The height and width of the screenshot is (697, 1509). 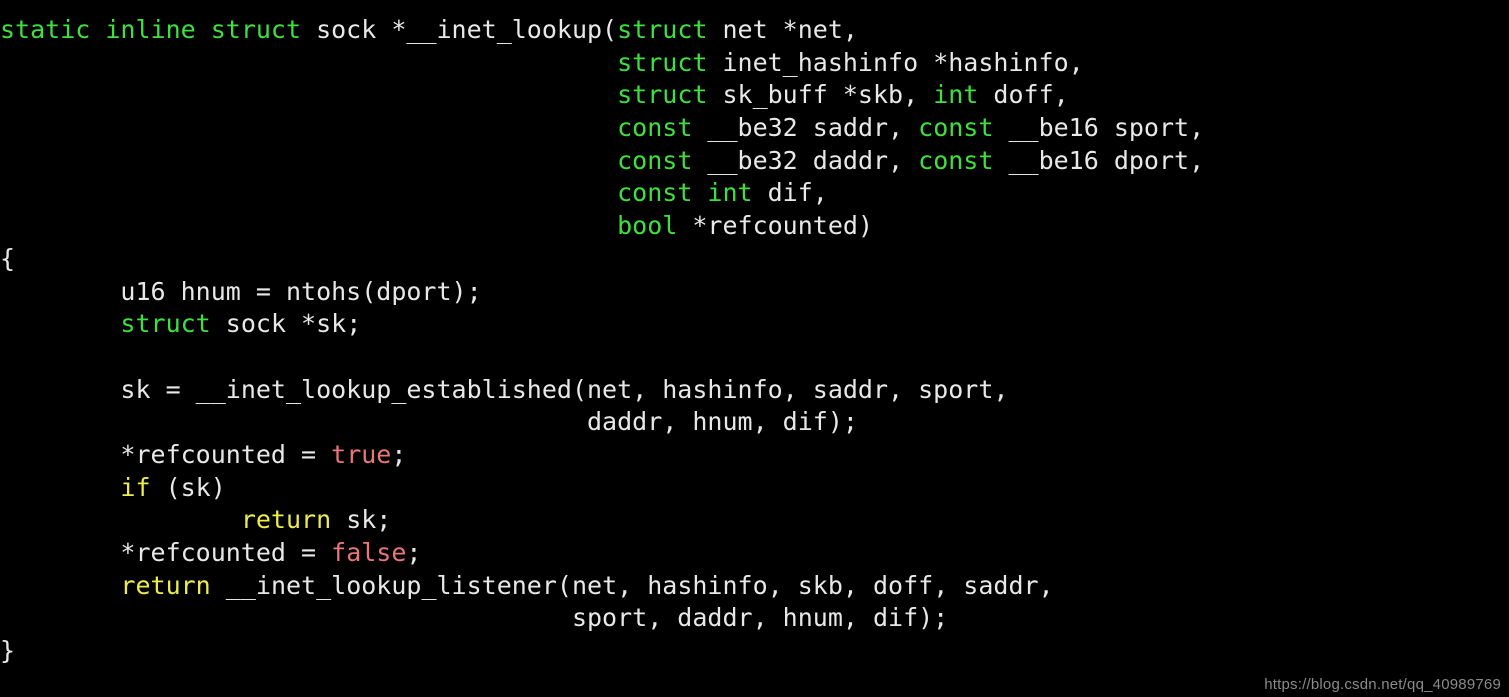 What do you see at coordinates (241, 291) in the screenshot?
I see `code-token-plain: u16 hnum = ntohs(dport);` at bounding box center [241, 291].